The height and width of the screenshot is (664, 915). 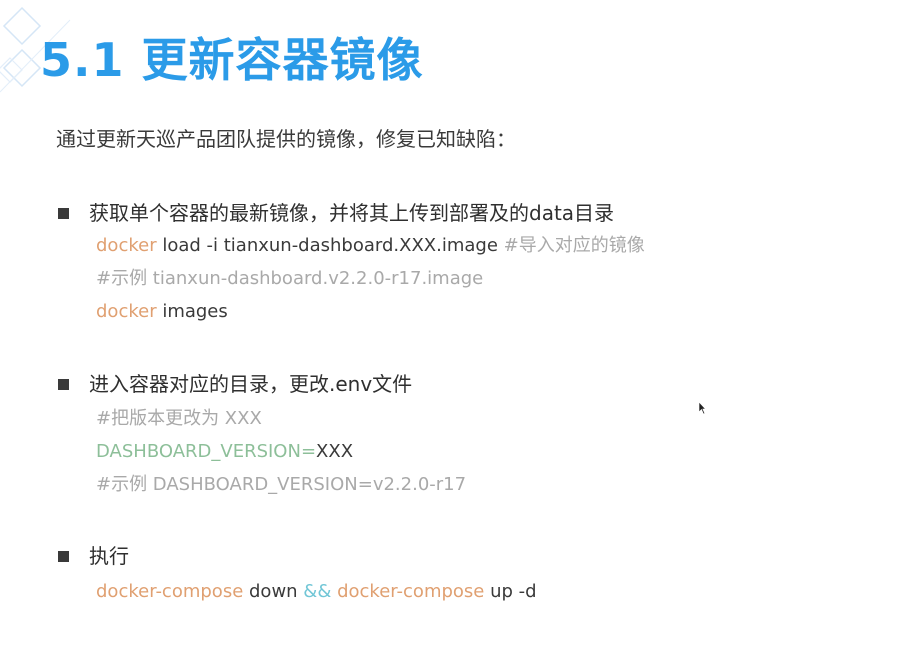 What do you see at coordinates (286, 139) in the screenshot?
I see `intro-text: 通过更新天巡产品团队提供的镜像，修复已知缺陷：` at bounding box center [286, 139].